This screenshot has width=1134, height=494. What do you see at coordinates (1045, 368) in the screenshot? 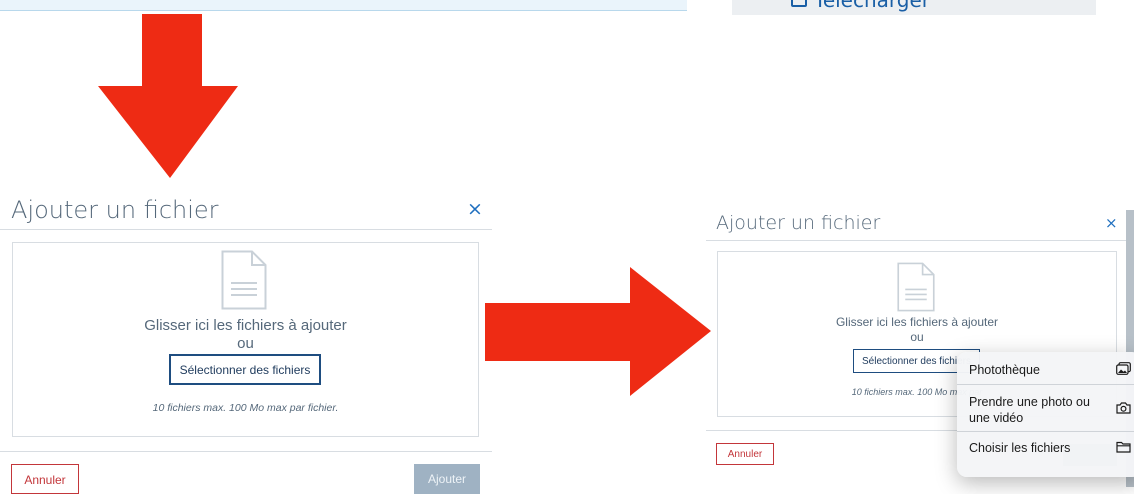
I see `menu-item-photo-library: Photothèque` at bounding box center [1045, 368].